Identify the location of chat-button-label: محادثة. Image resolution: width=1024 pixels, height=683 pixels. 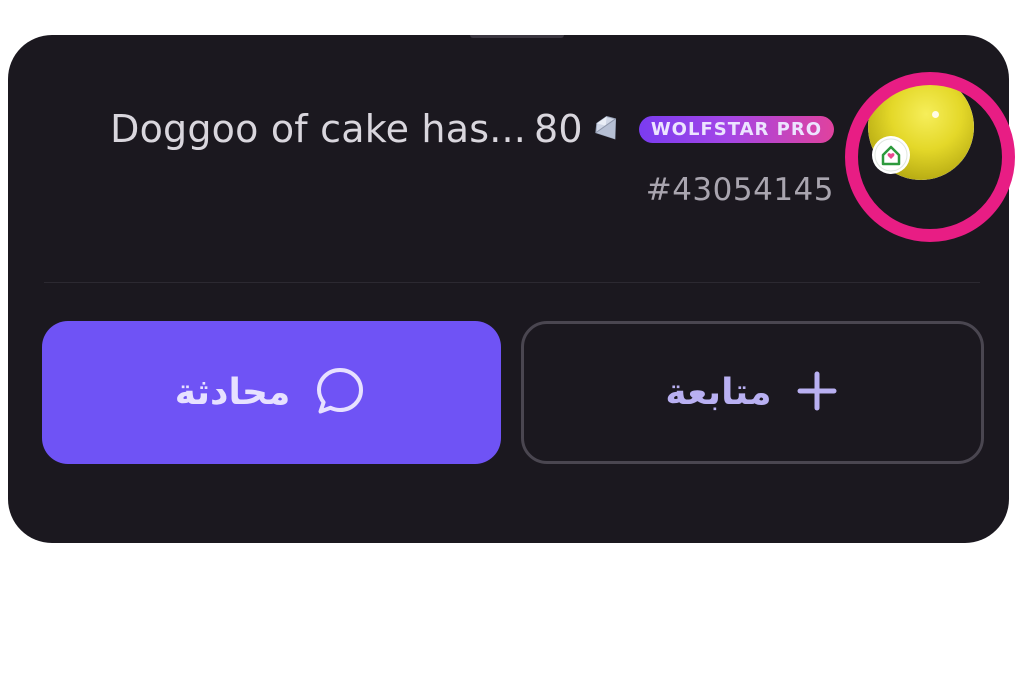
(232, 392).